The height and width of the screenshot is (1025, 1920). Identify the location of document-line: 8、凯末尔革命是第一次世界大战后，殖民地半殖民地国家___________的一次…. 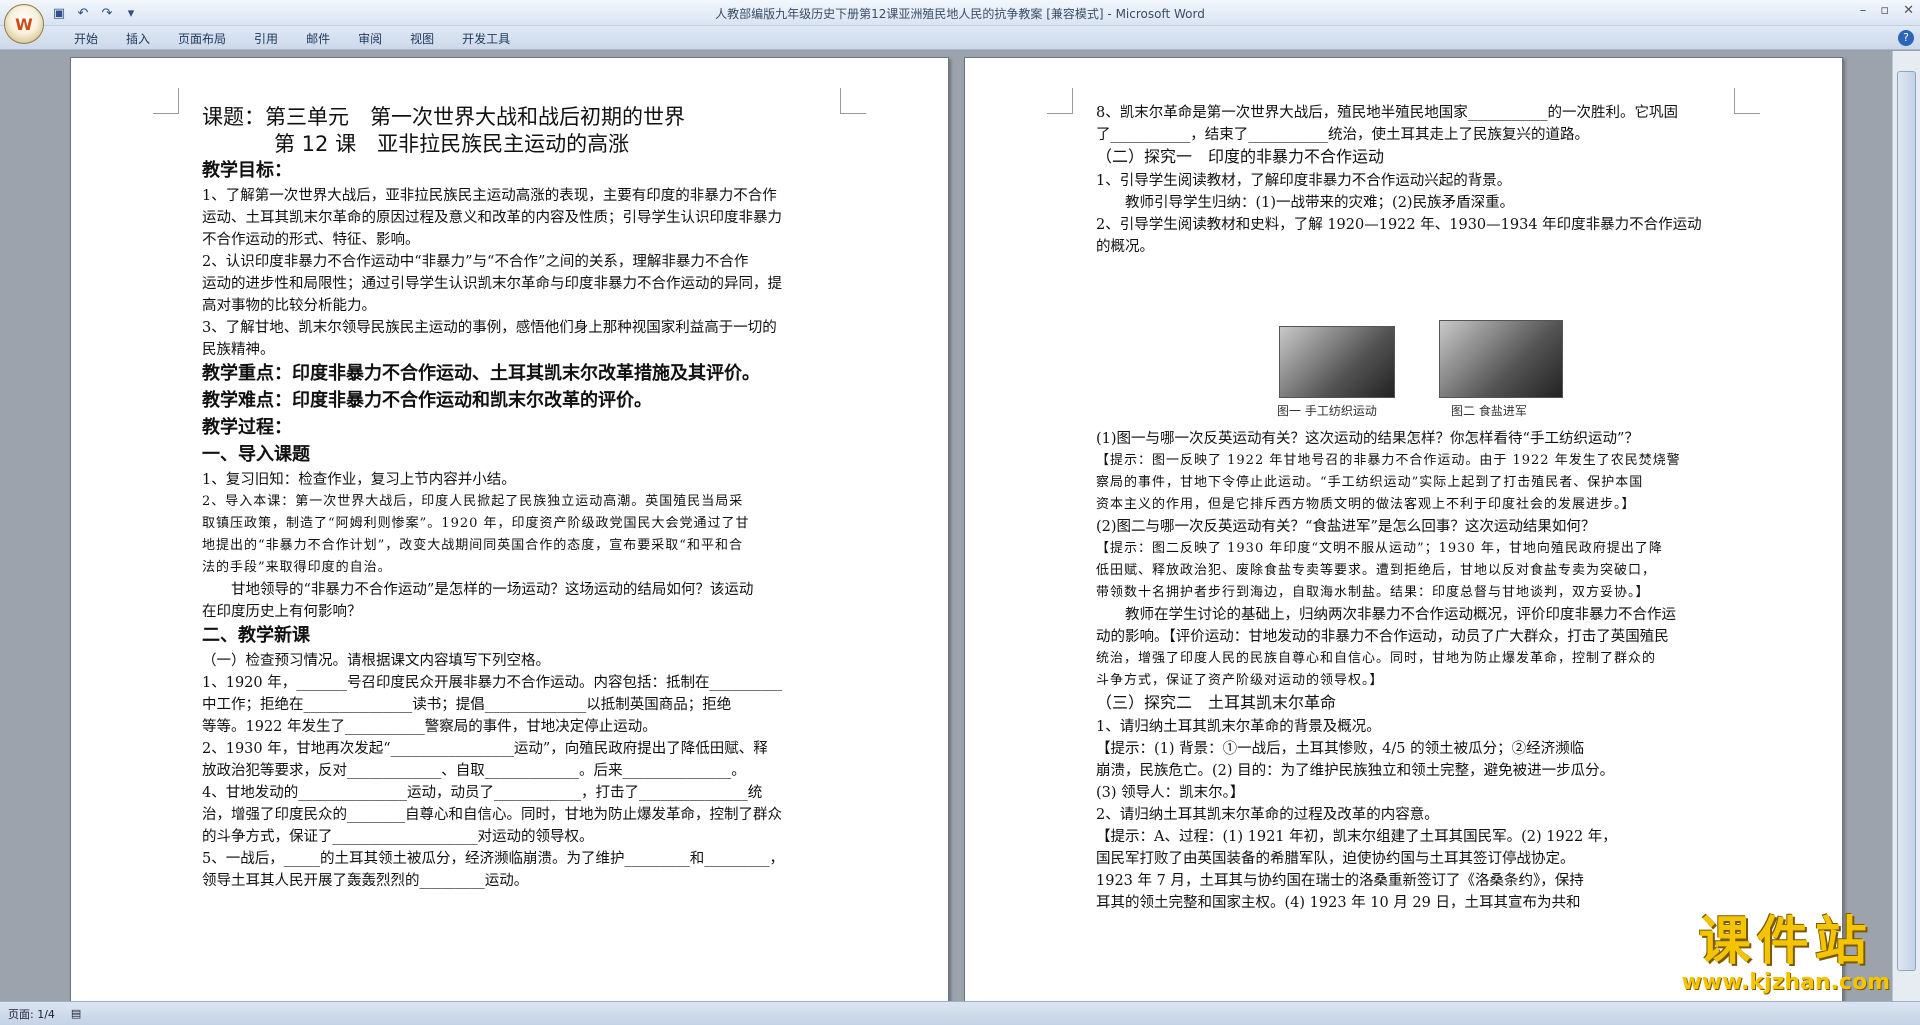
(1387, 113).